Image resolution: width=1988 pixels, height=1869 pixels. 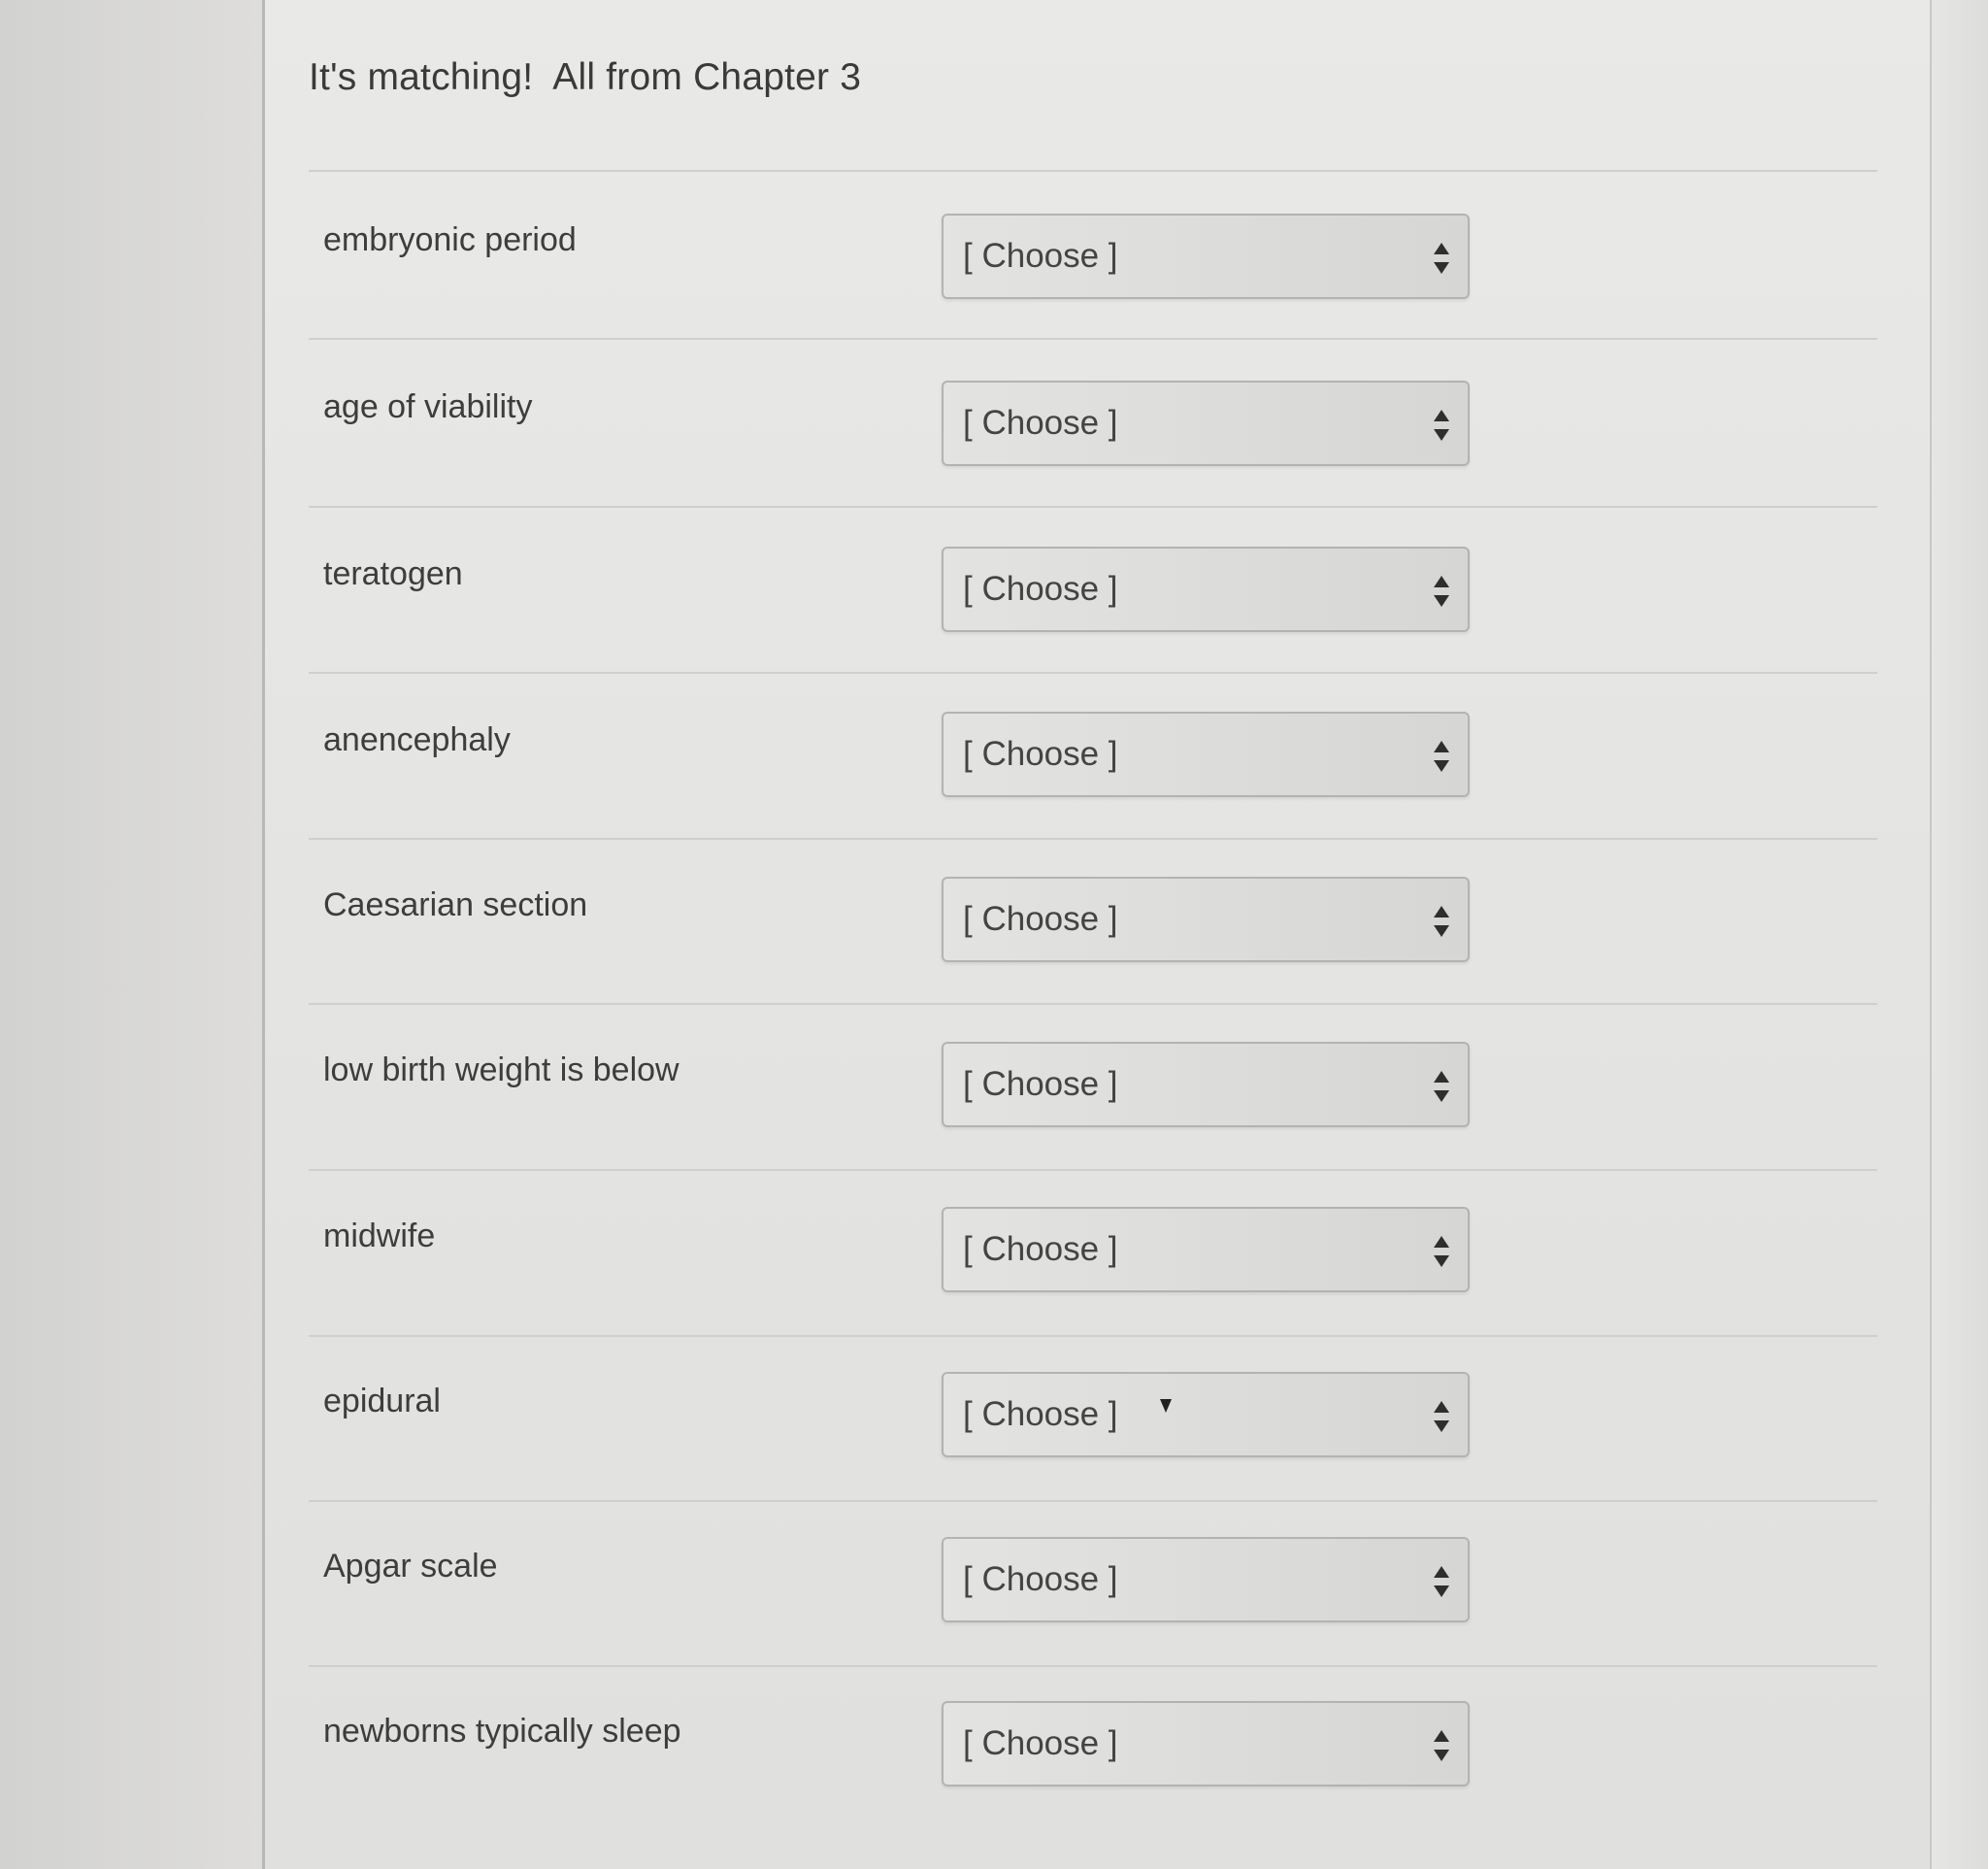 I want to click on term-label: age of viability, so click(x=428, y=407).